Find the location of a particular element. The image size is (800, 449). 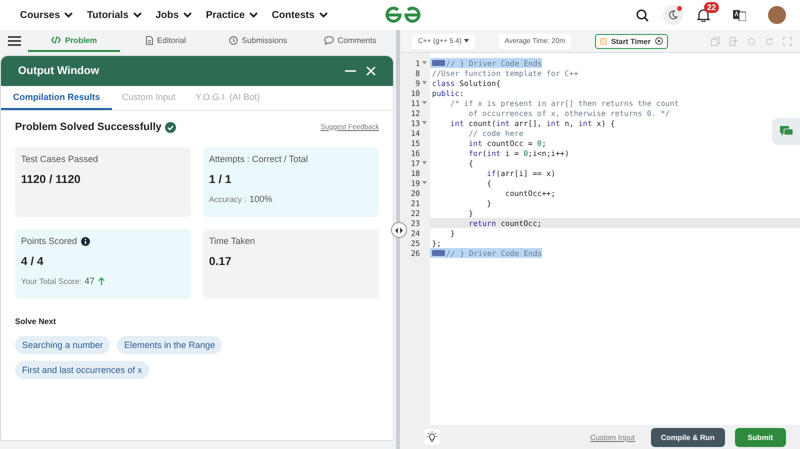

chat-button is located at coordinates (786, 131).